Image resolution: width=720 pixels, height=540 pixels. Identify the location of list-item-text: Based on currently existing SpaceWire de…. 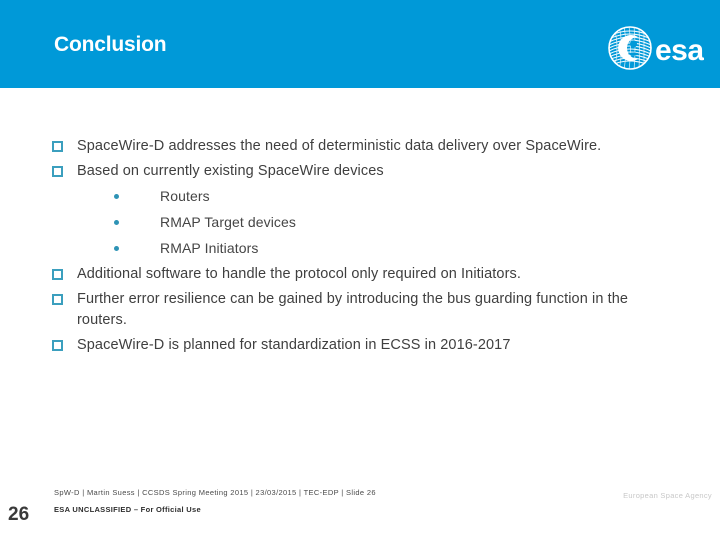
(230, 171).